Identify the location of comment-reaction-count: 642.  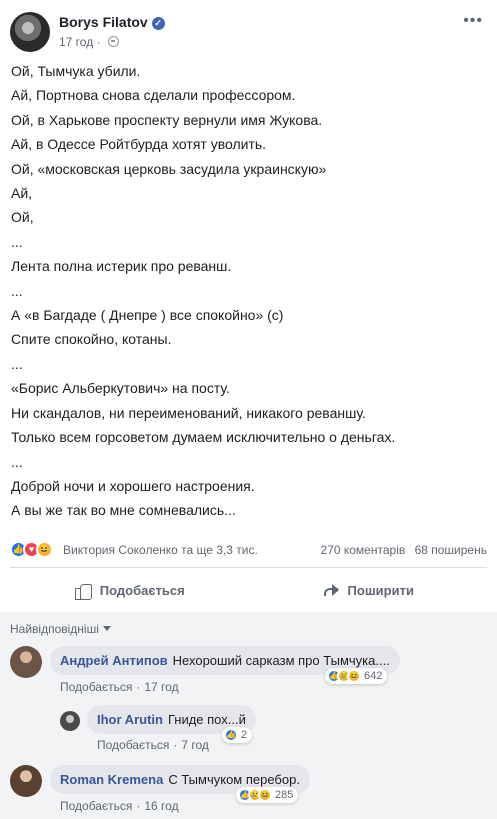
(373, 676).